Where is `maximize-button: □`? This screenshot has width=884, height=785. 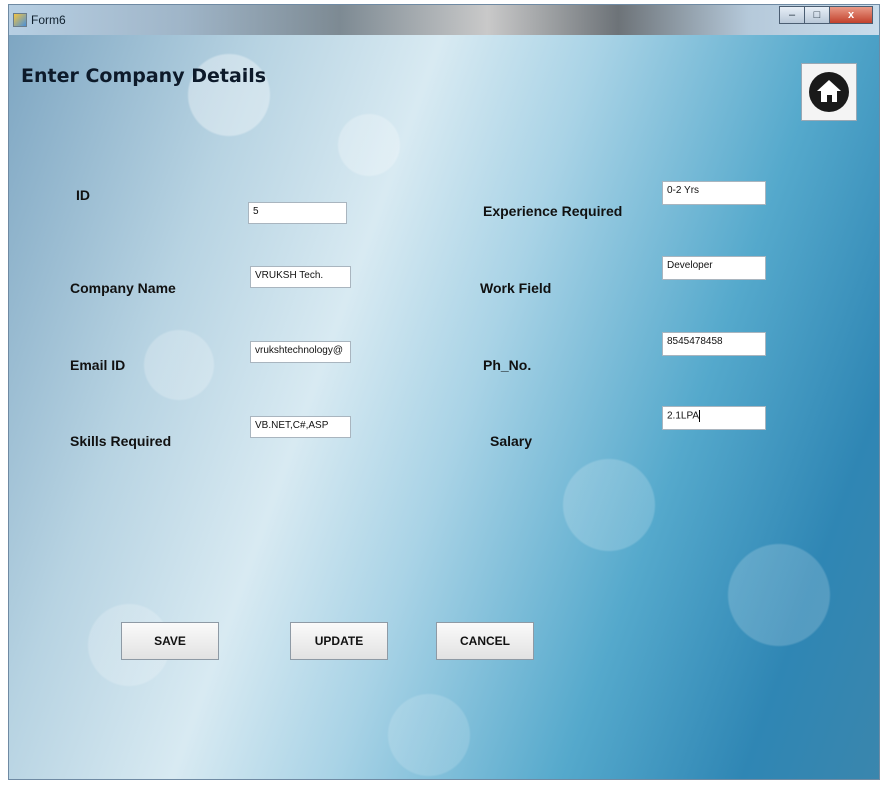 maximize-button: □ is located at coordinates (817, 15).